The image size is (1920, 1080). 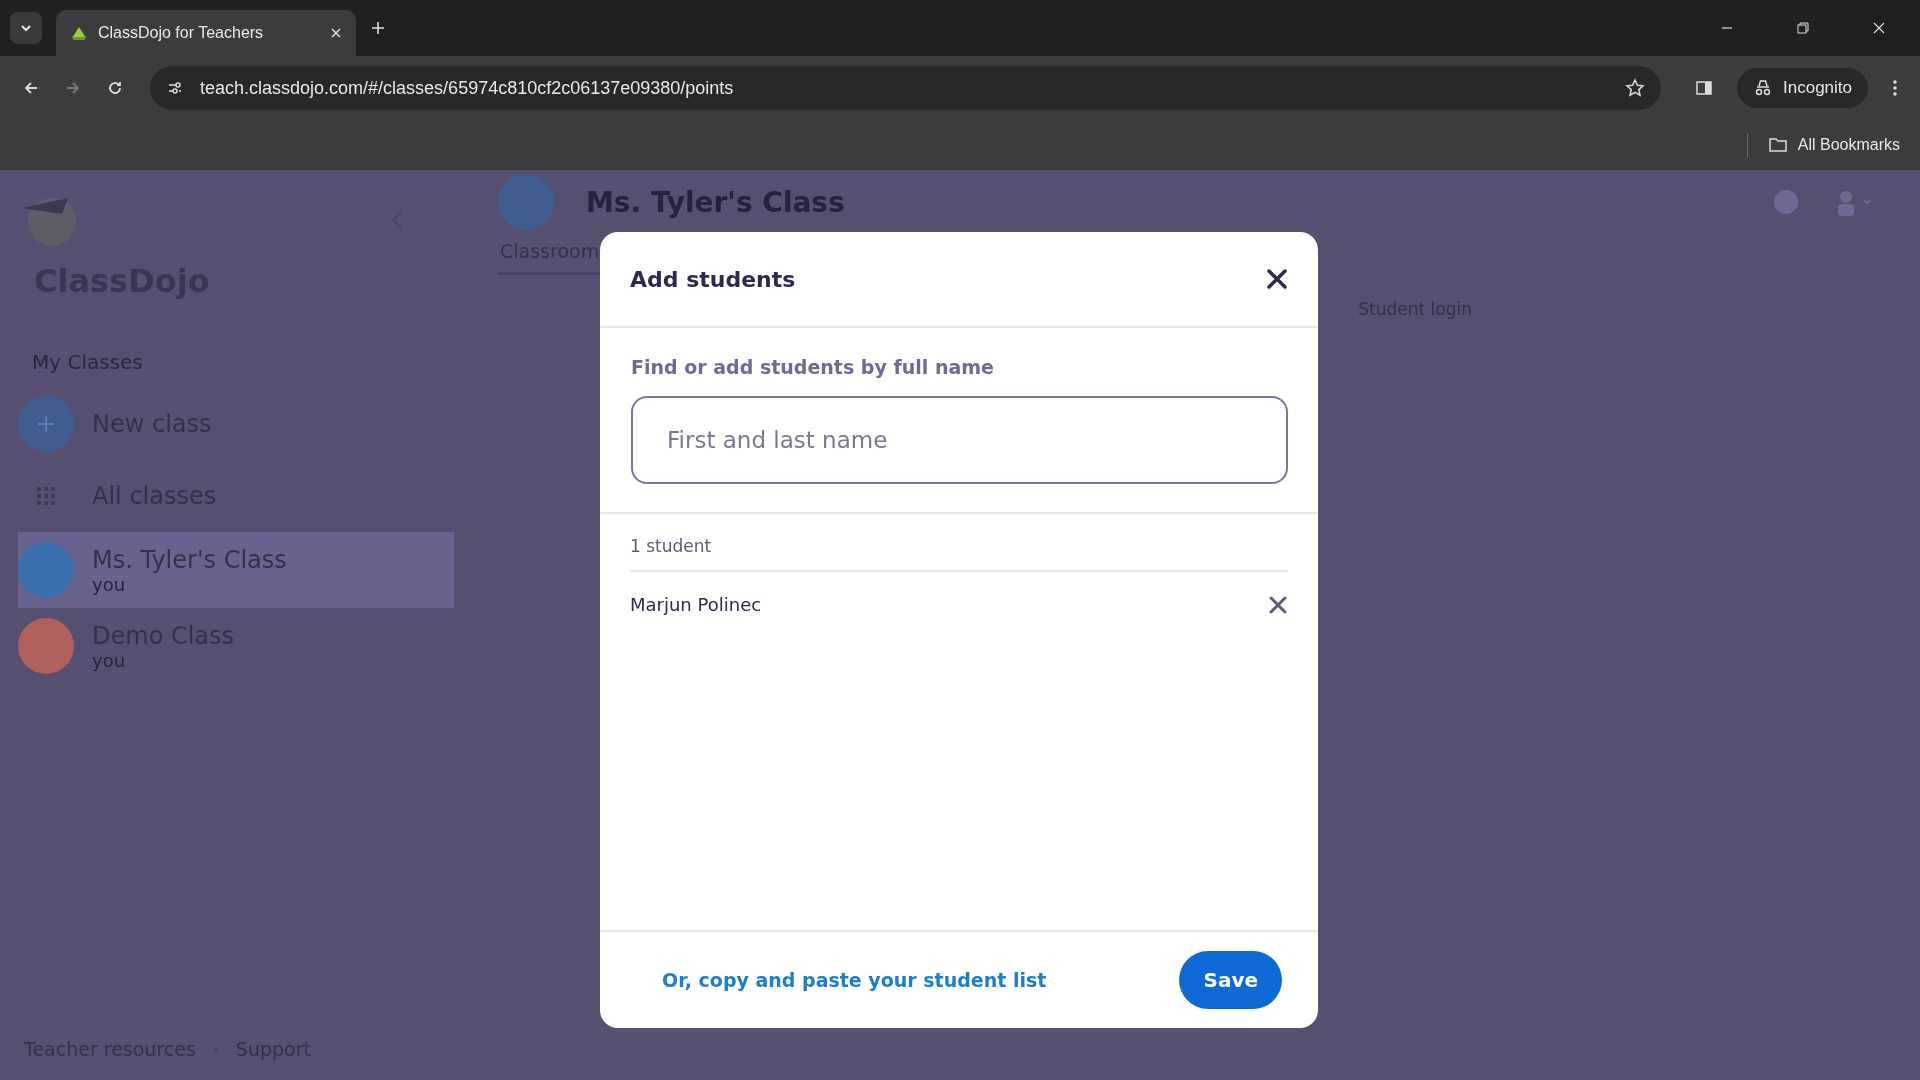 What do you see at coordinates (1277, 279) in the screenshot?
I see `close-icon` at bounding box center [1277, 279].